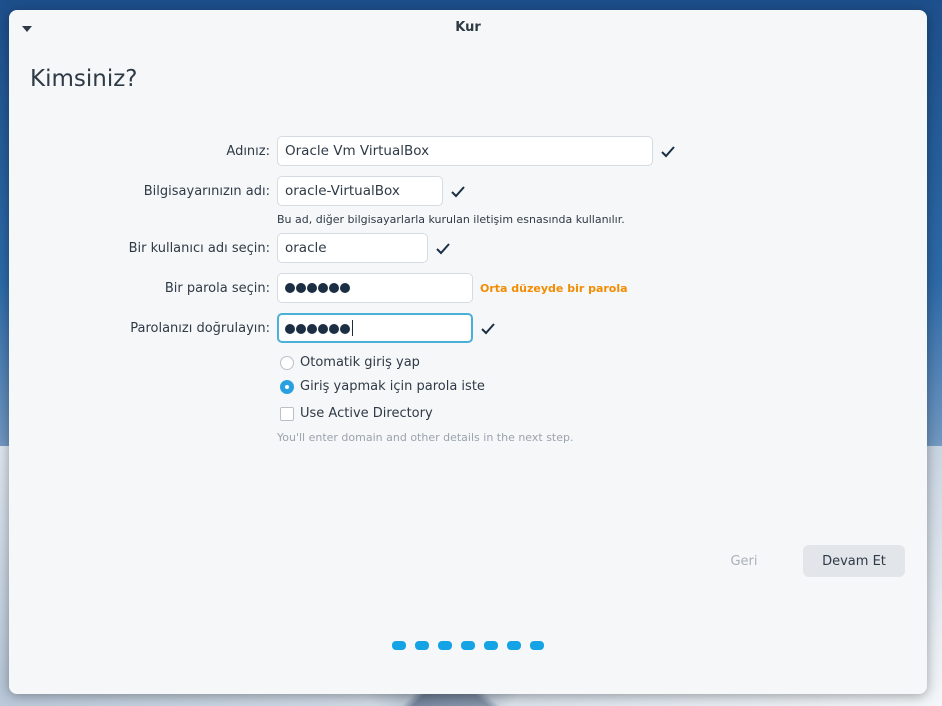  I want to click on username-valid-check-icon, so click(443, 249).